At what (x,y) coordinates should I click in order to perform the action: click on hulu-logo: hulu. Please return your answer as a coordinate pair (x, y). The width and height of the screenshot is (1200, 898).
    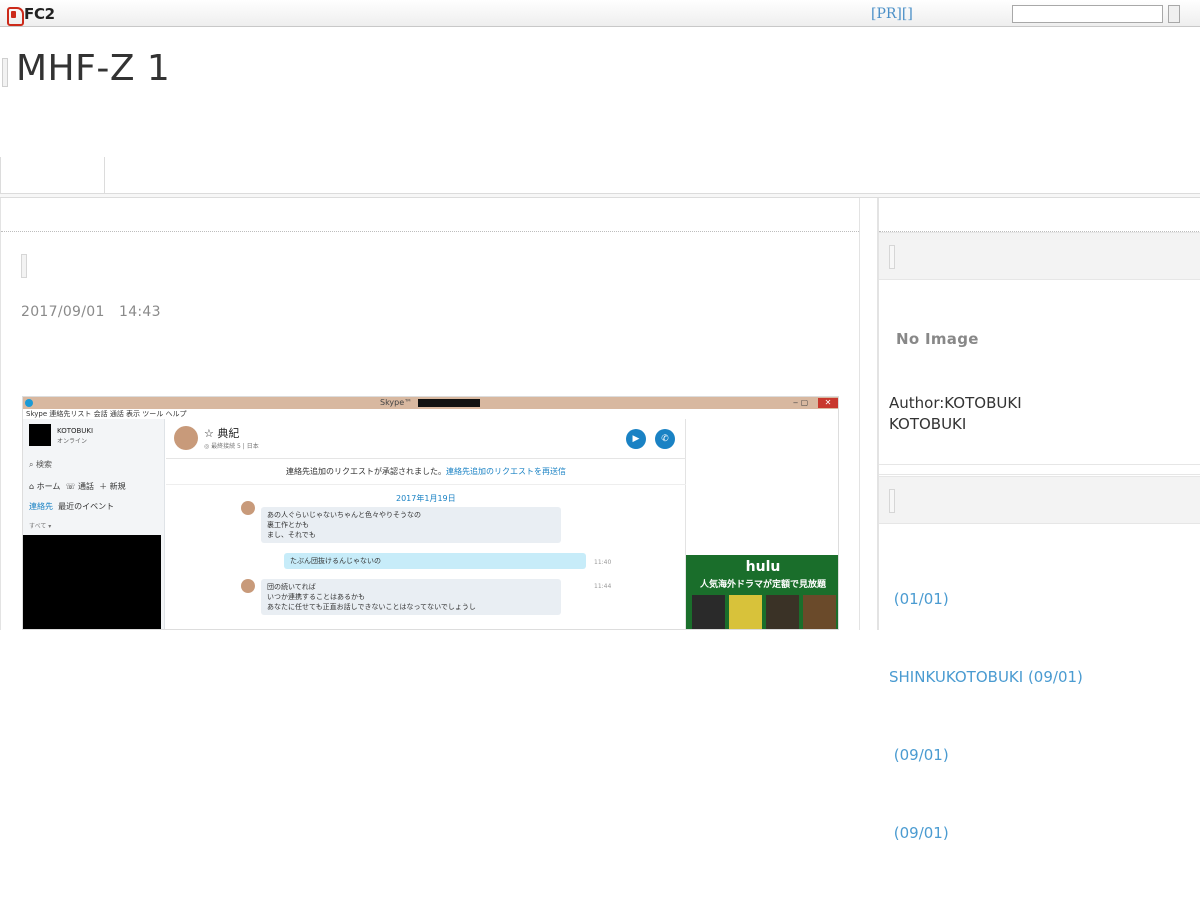
    Looking at the image, I should click on (763, 567).